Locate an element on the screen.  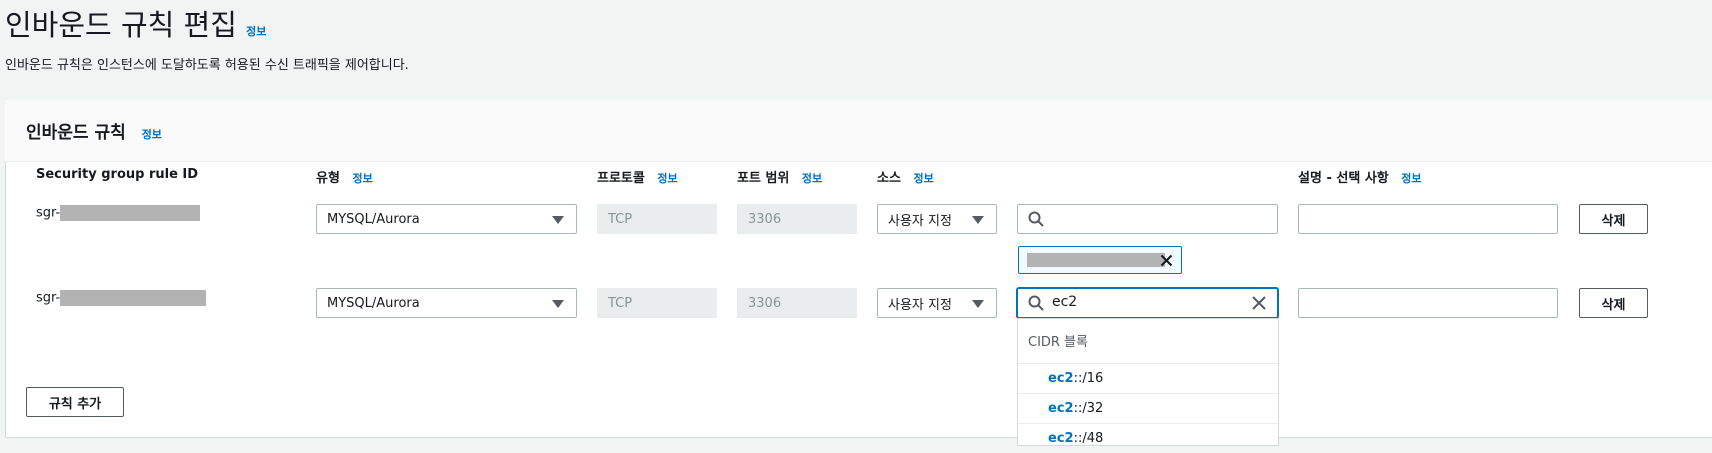
col-header-rule-id: Security group rule ID is located at coordinates (117, 174).